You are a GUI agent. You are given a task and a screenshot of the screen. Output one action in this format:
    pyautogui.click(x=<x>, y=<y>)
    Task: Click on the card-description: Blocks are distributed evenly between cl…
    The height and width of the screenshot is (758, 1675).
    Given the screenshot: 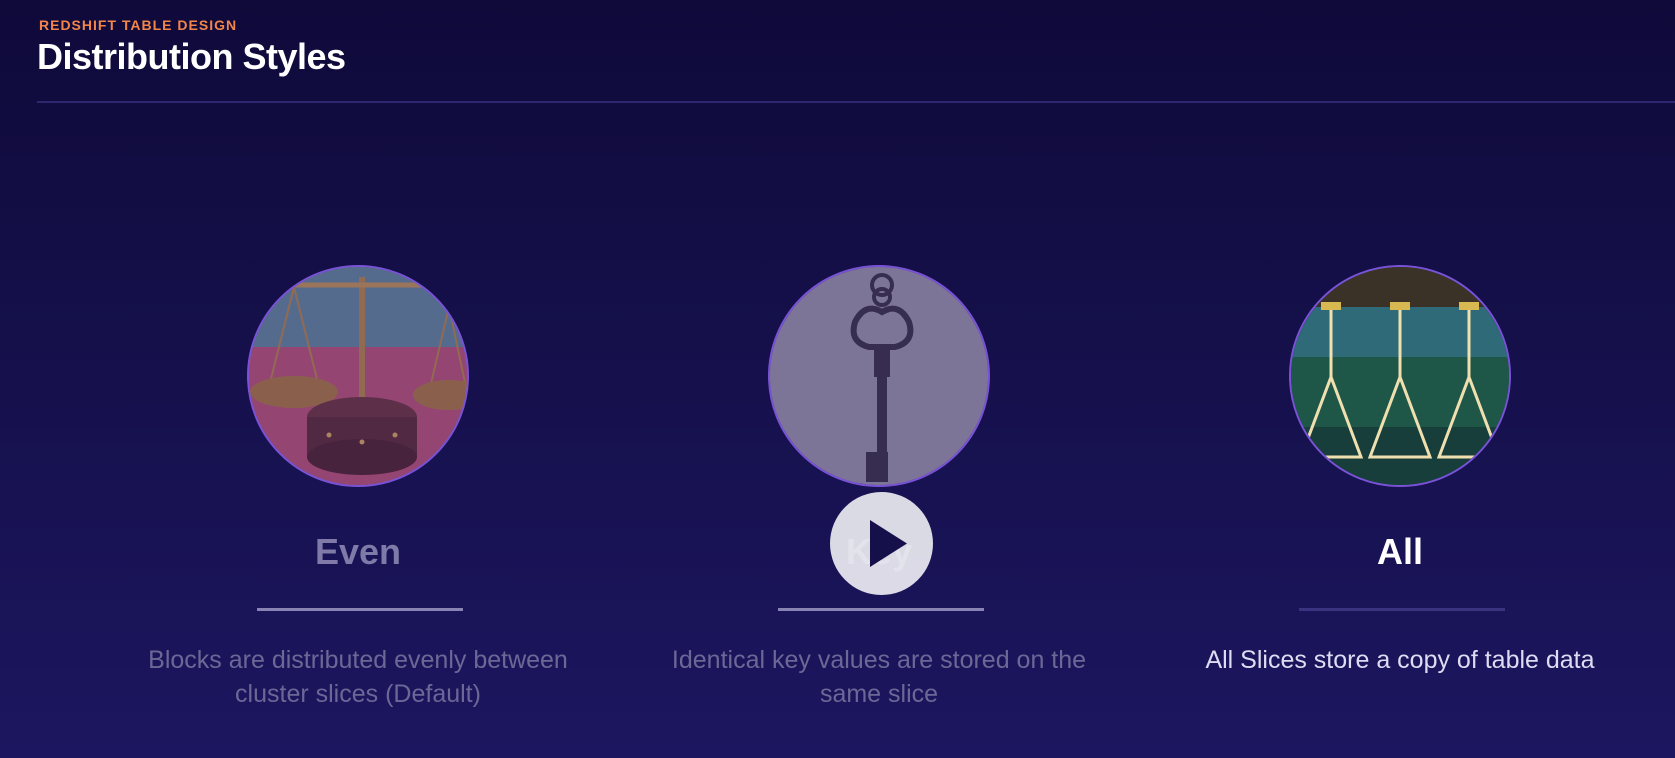 What is the action you would take?
    pyautogui.click(x=358, y=677)
    